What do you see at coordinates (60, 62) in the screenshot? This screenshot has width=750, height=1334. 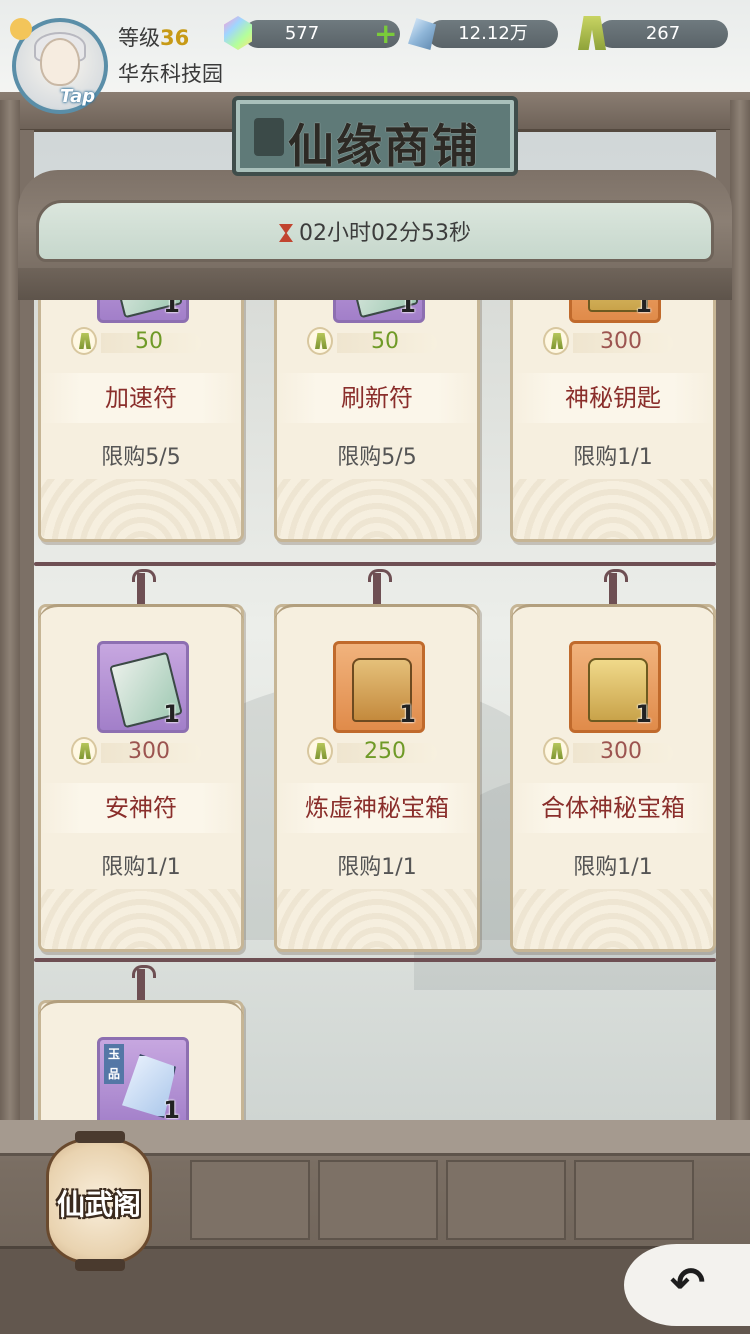 I see `avatar-face` at bounding box center [60, 62].